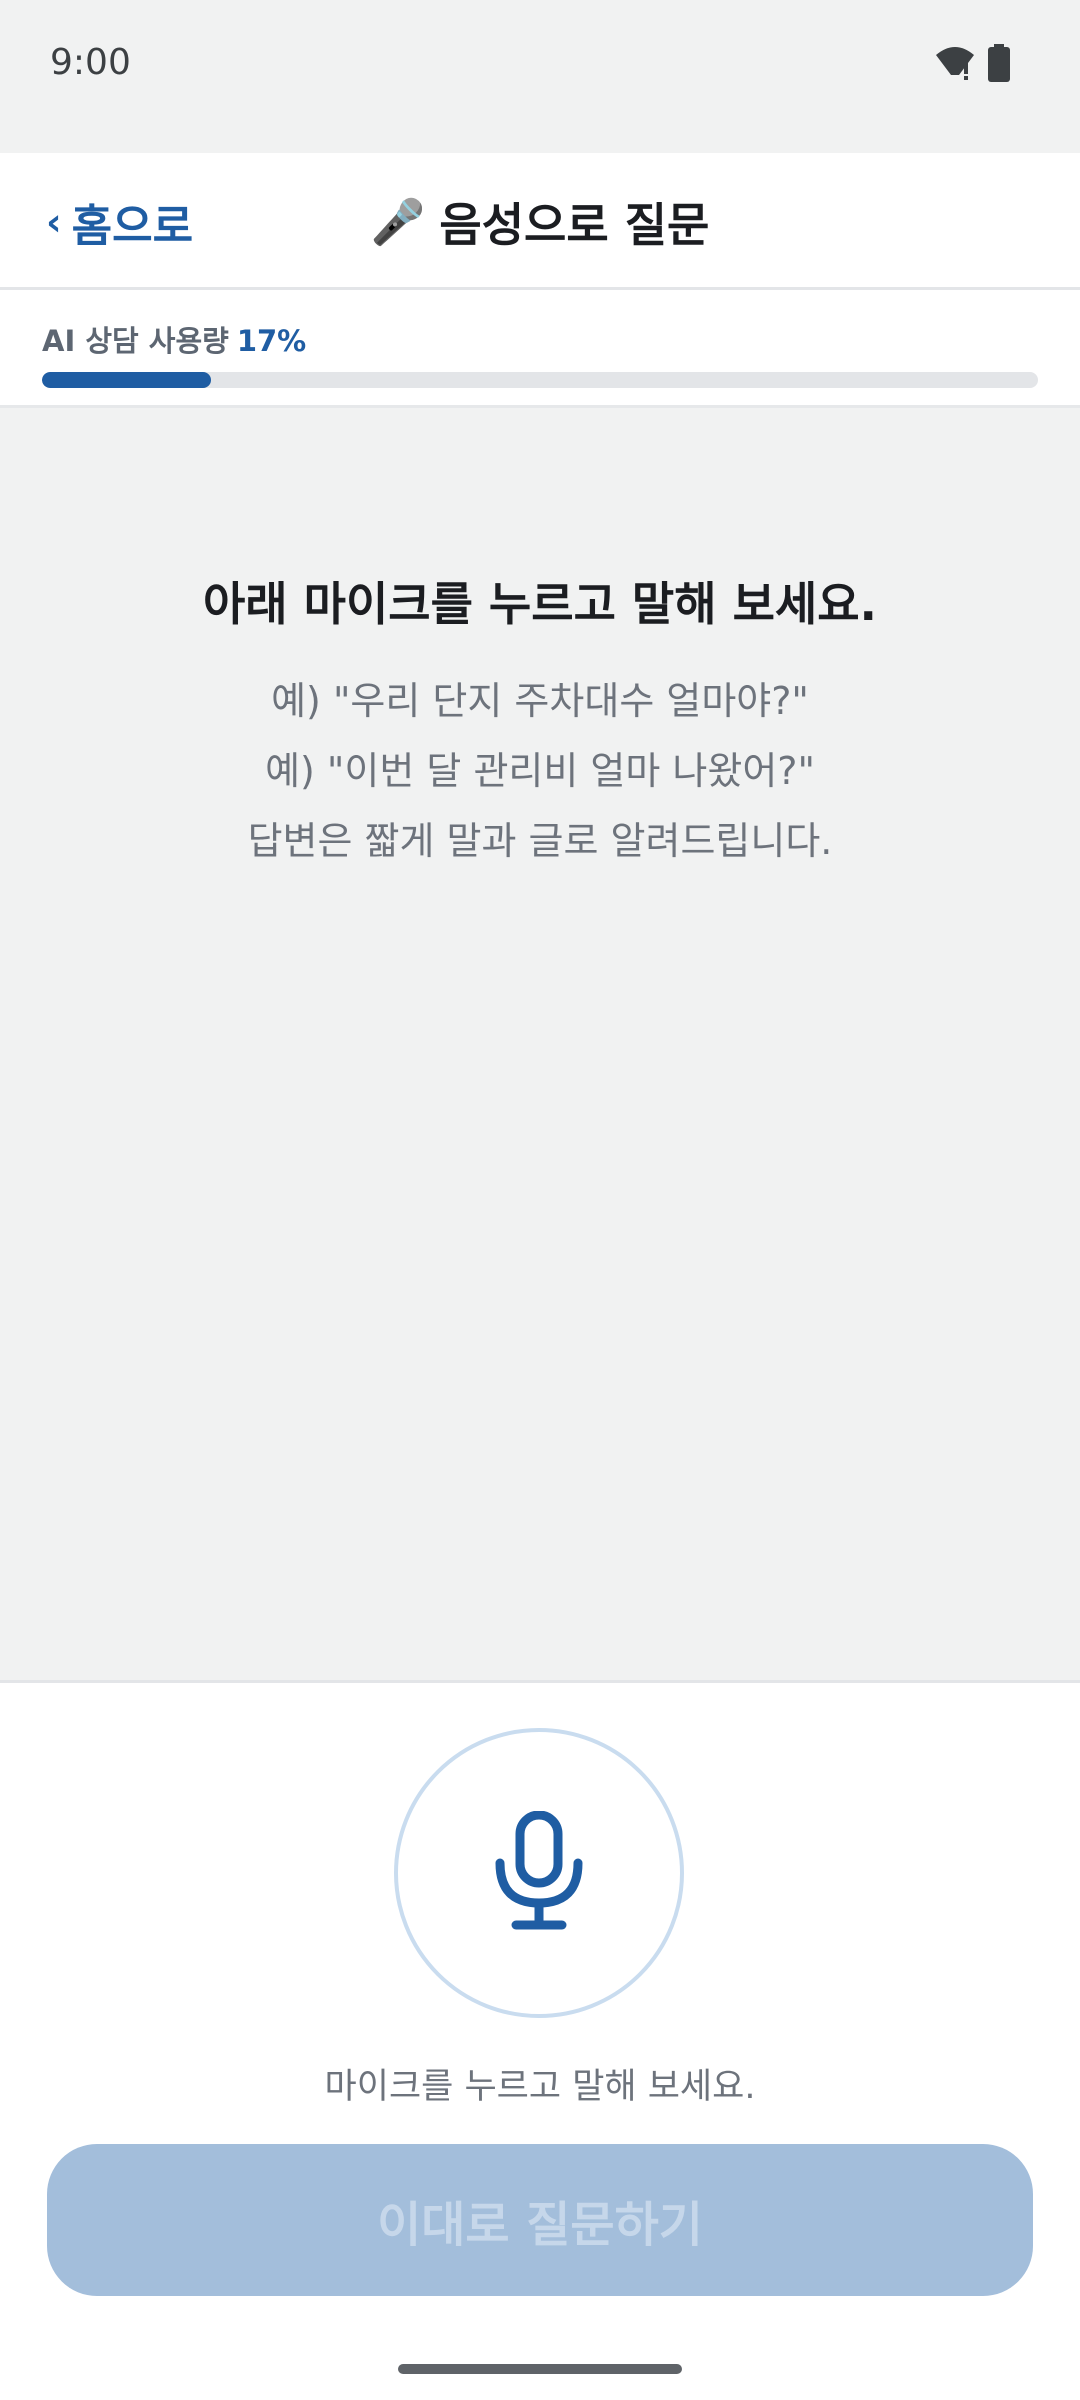 The width and height of the screenshot is (1080, 2400). What do you see at coordinates (127, 380) in the screenshot?
I see `usage-progress-fill` at bounding box center [127, 380].